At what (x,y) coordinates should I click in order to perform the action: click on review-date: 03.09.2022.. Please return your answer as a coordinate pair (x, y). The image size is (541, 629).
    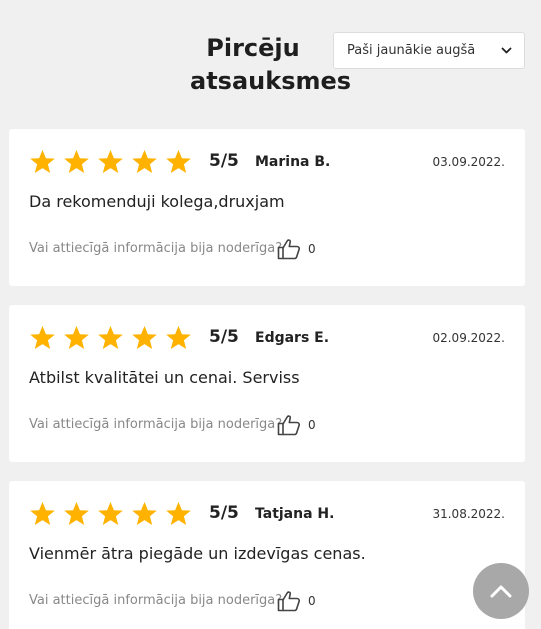
    Looking at the image, I should click on (468, 162).